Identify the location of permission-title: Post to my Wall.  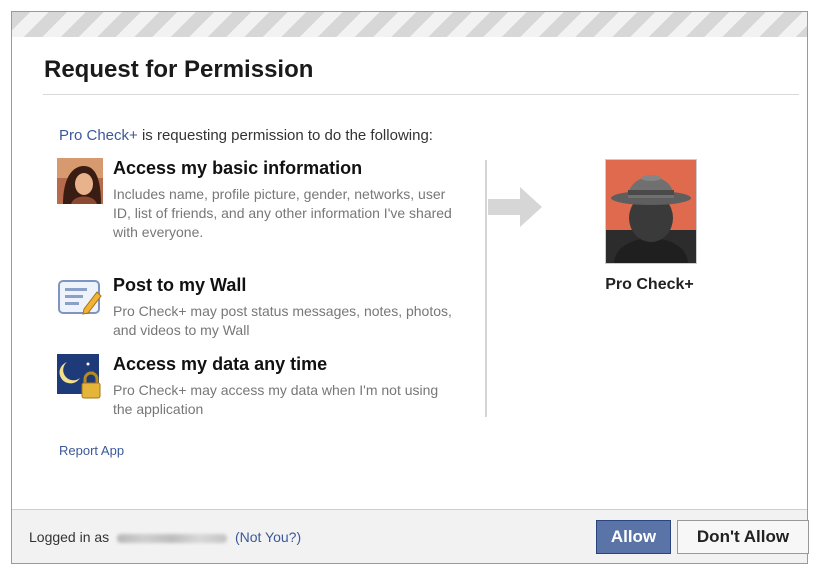
(180, 285).